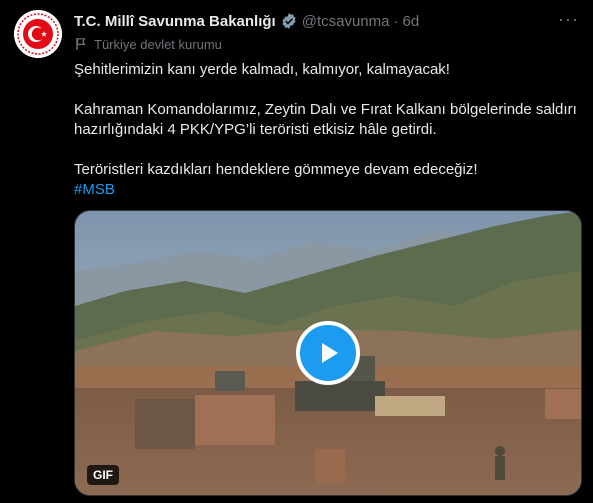 The width and height of the screenshot is (593, 503). What do you see at coordinates (568, 19) in the screenshot?
I see `more-options-icon: ···` at bounding box center [568, 19].